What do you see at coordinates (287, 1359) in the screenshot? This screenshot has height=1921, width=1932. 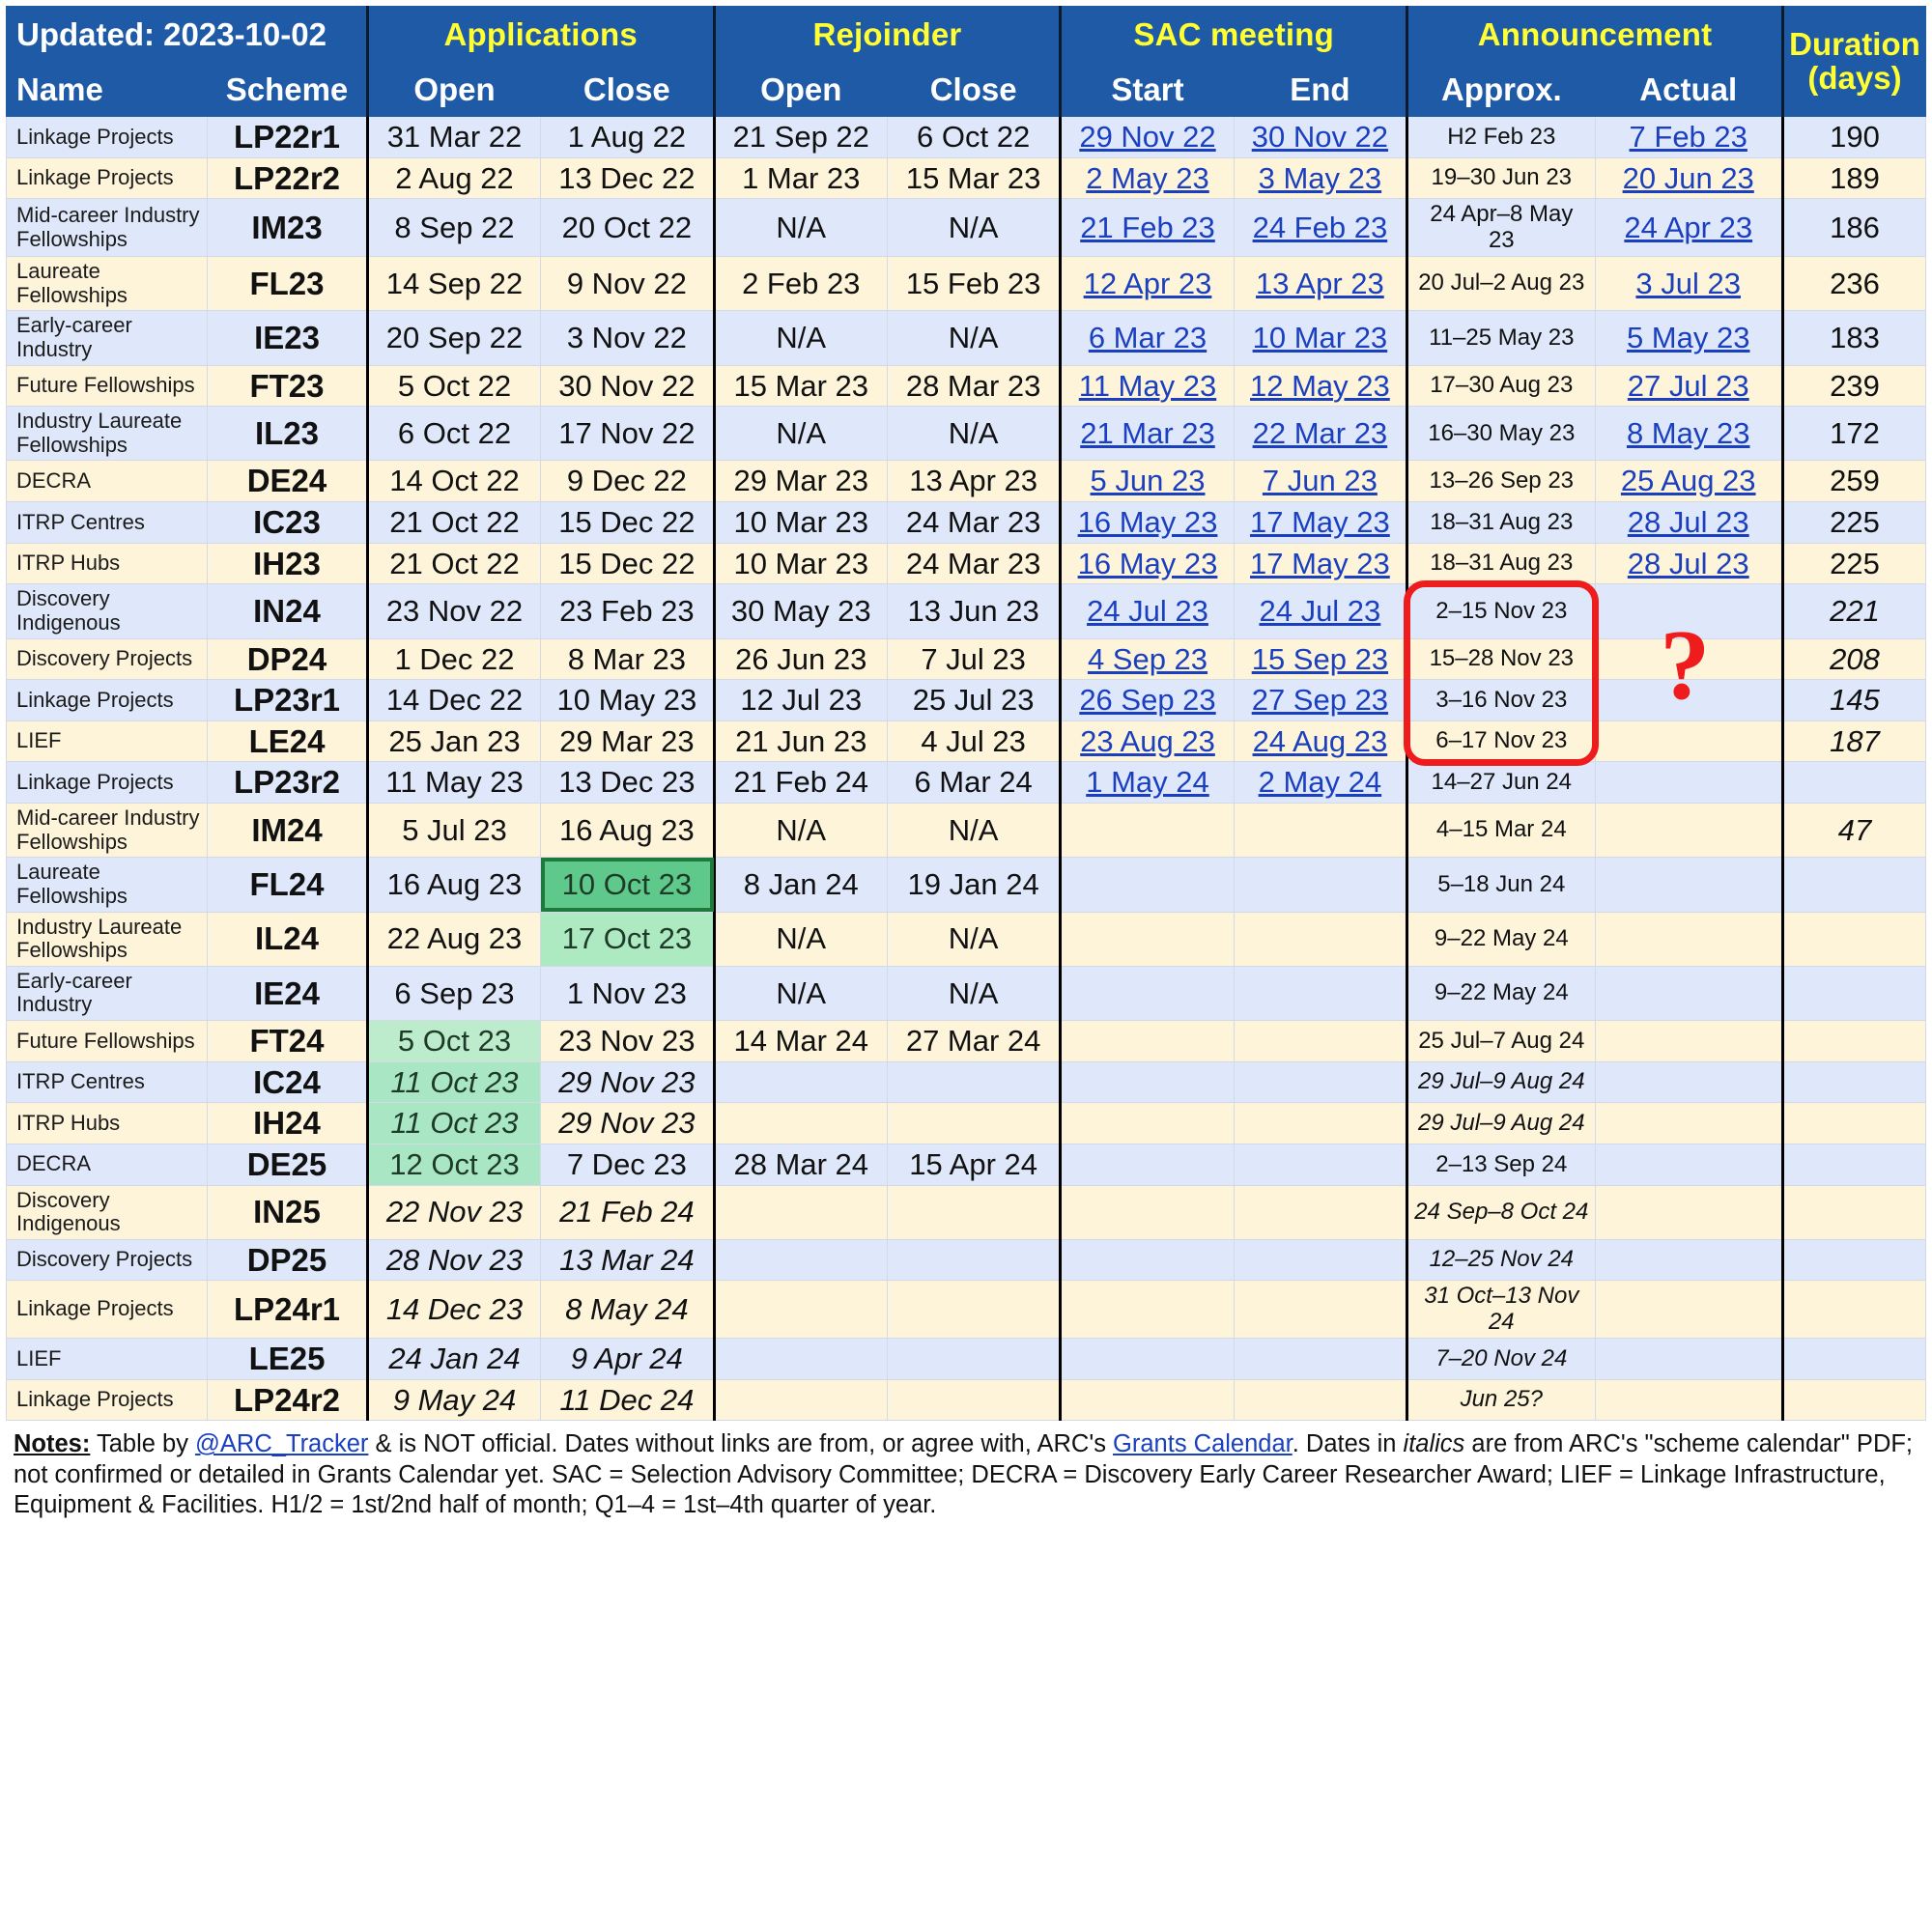 I see `cell-scheme: LE25` at bounding box center [287, 1359].